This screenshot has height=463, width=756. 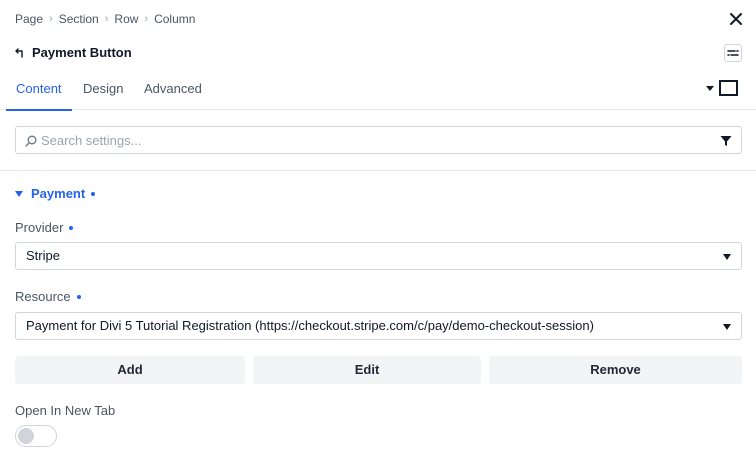 I want to click on provider-select: Stripe, so click(x=378, y=256).